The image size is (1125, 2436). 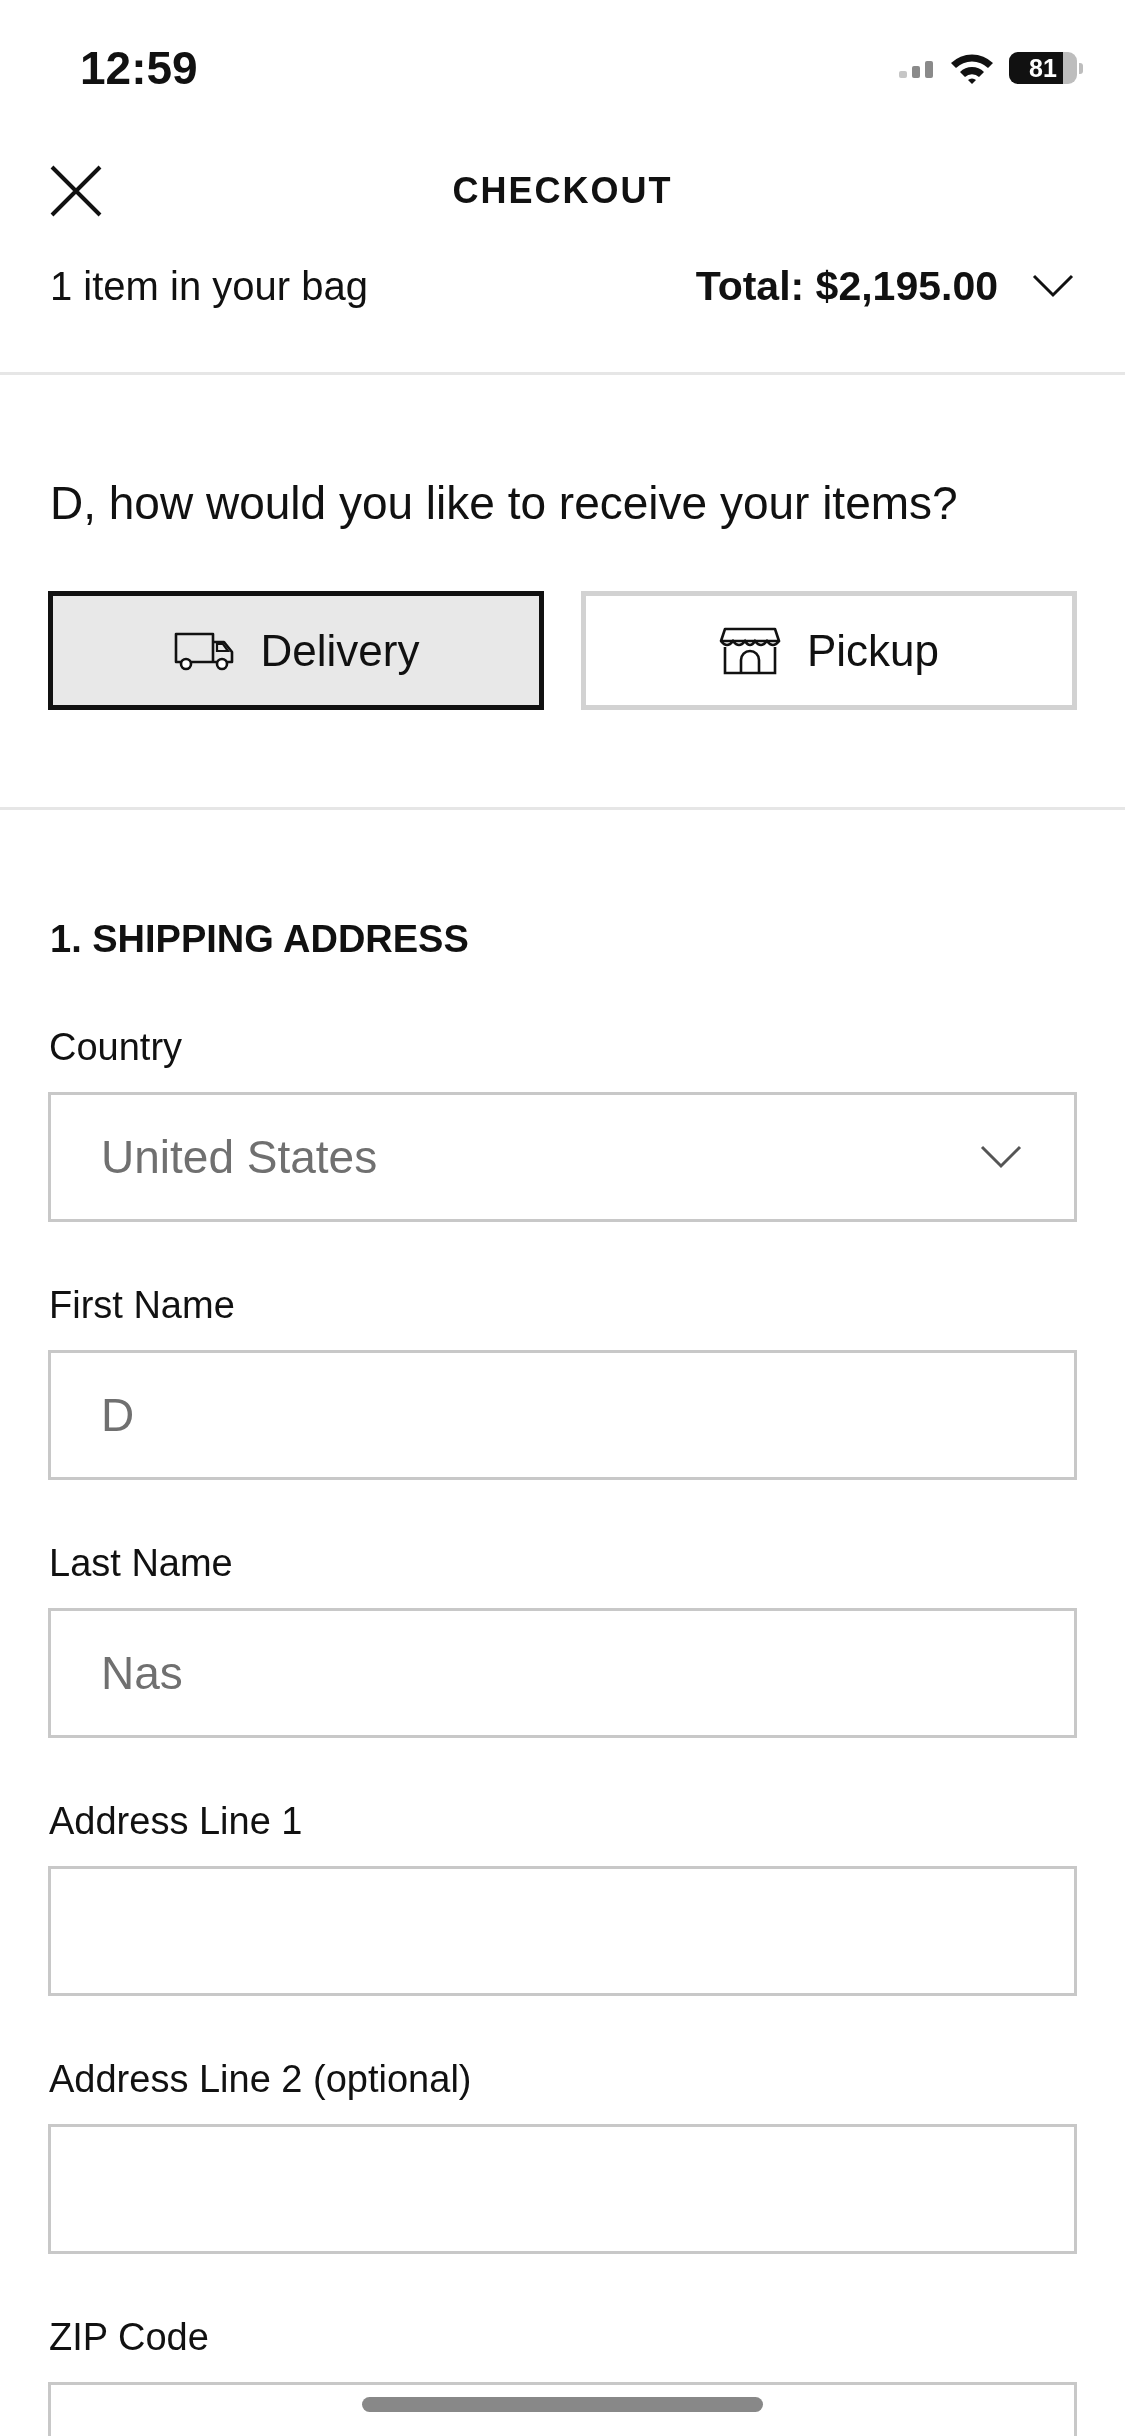 What do you see at coordinates (917, 68) in the screenshot?
I see `signal-icon` at bounding box center [917, 68].